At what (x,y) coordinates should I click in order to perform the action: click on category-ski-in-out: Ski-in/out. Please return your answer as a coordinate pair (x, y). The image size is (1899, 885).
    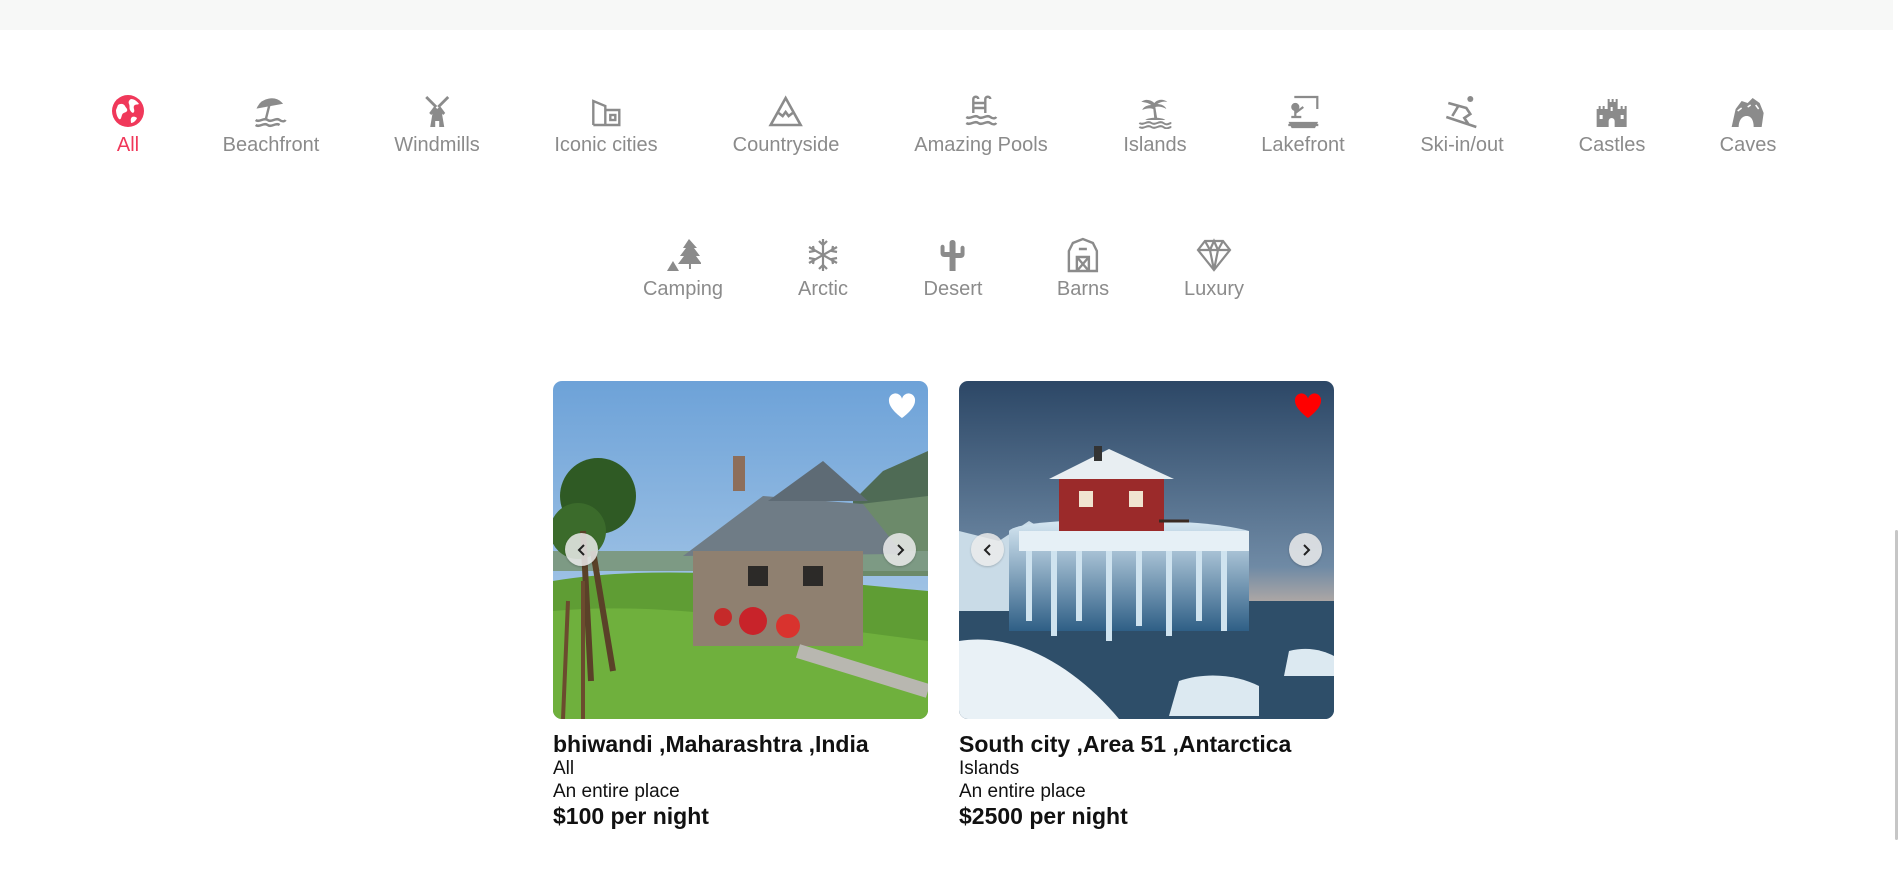
    Looking at the image, I should click on (1462, 124).